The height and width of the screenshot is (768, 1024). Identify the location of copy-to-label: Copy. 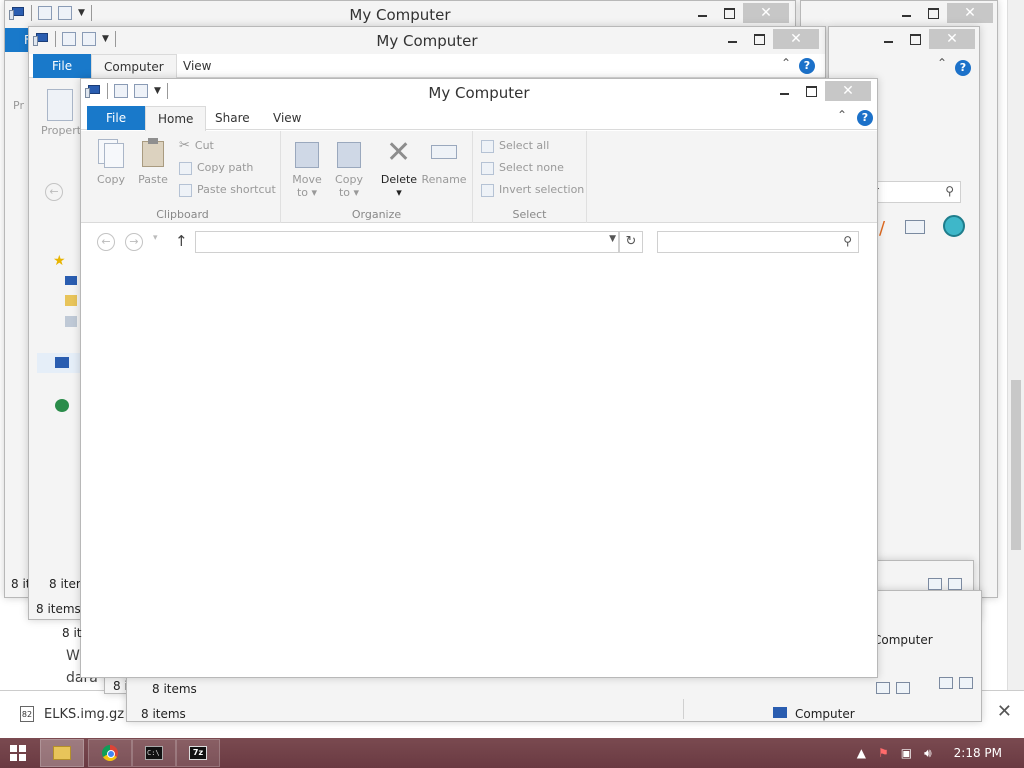
(349, 179).